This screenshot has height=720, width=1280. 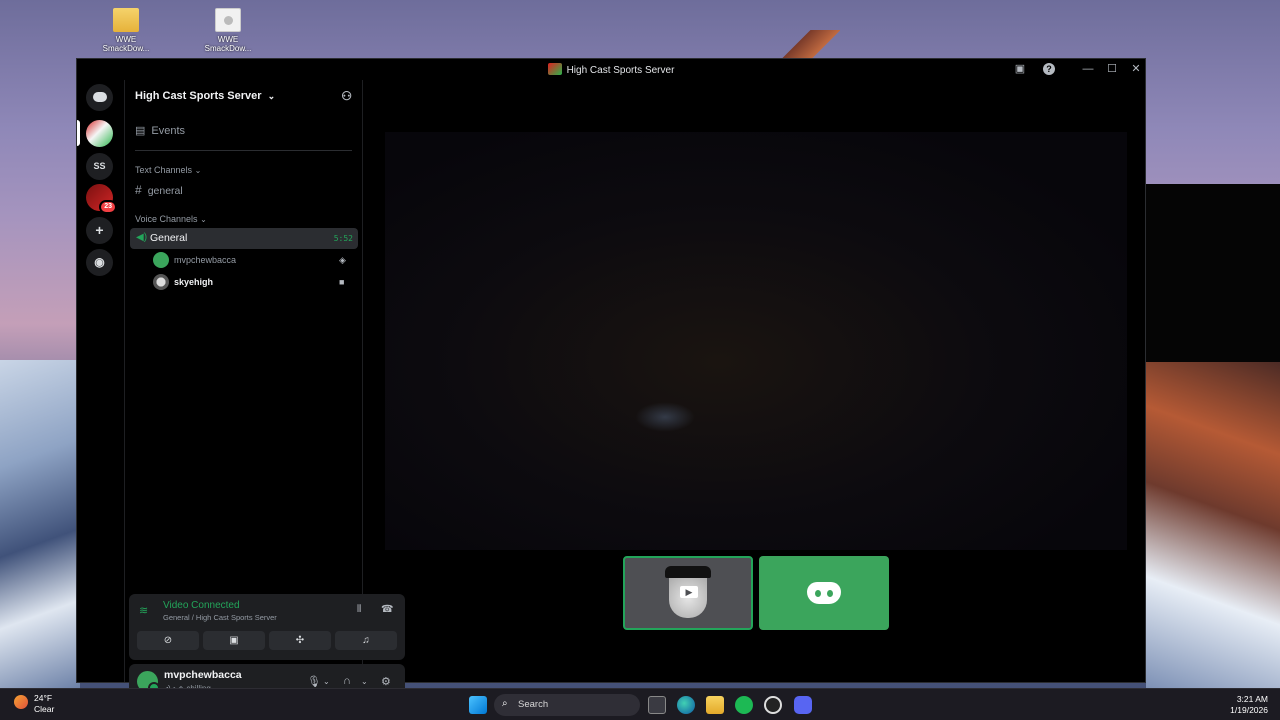 I want to click on server-high-cast-sports, so click(x=99, y=133).